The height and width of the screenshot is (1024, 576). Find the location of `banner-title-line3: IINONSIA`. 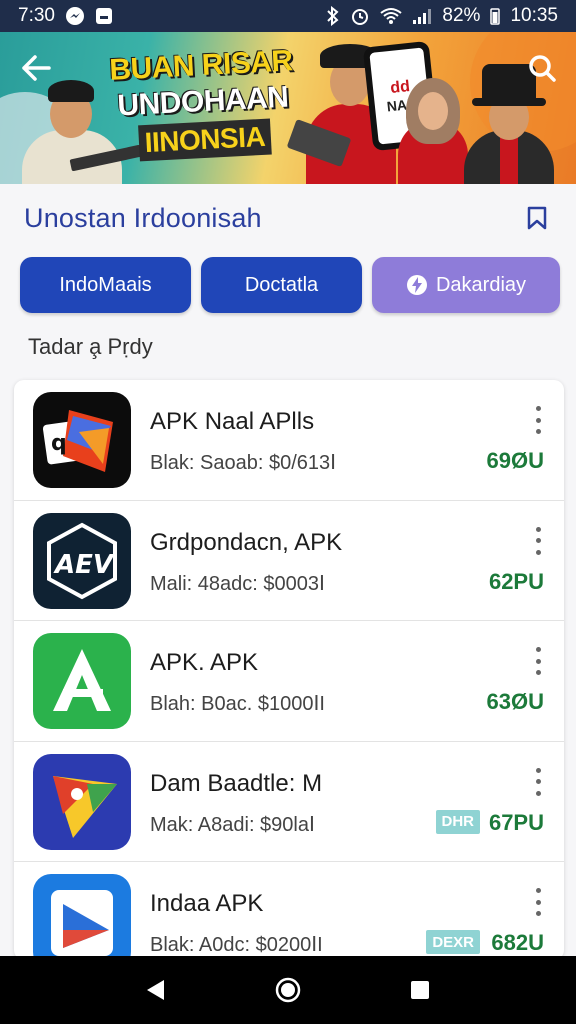

banner-title-line3: IINONSIA is located at coordinates (205, 140).